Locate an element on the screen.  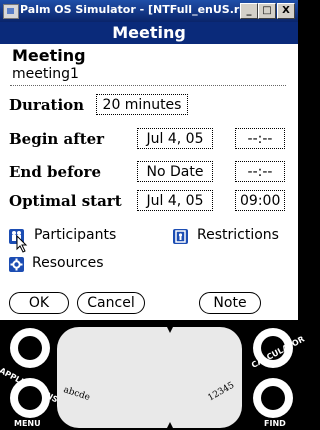
app-icon is located at coordinates (11, 11).